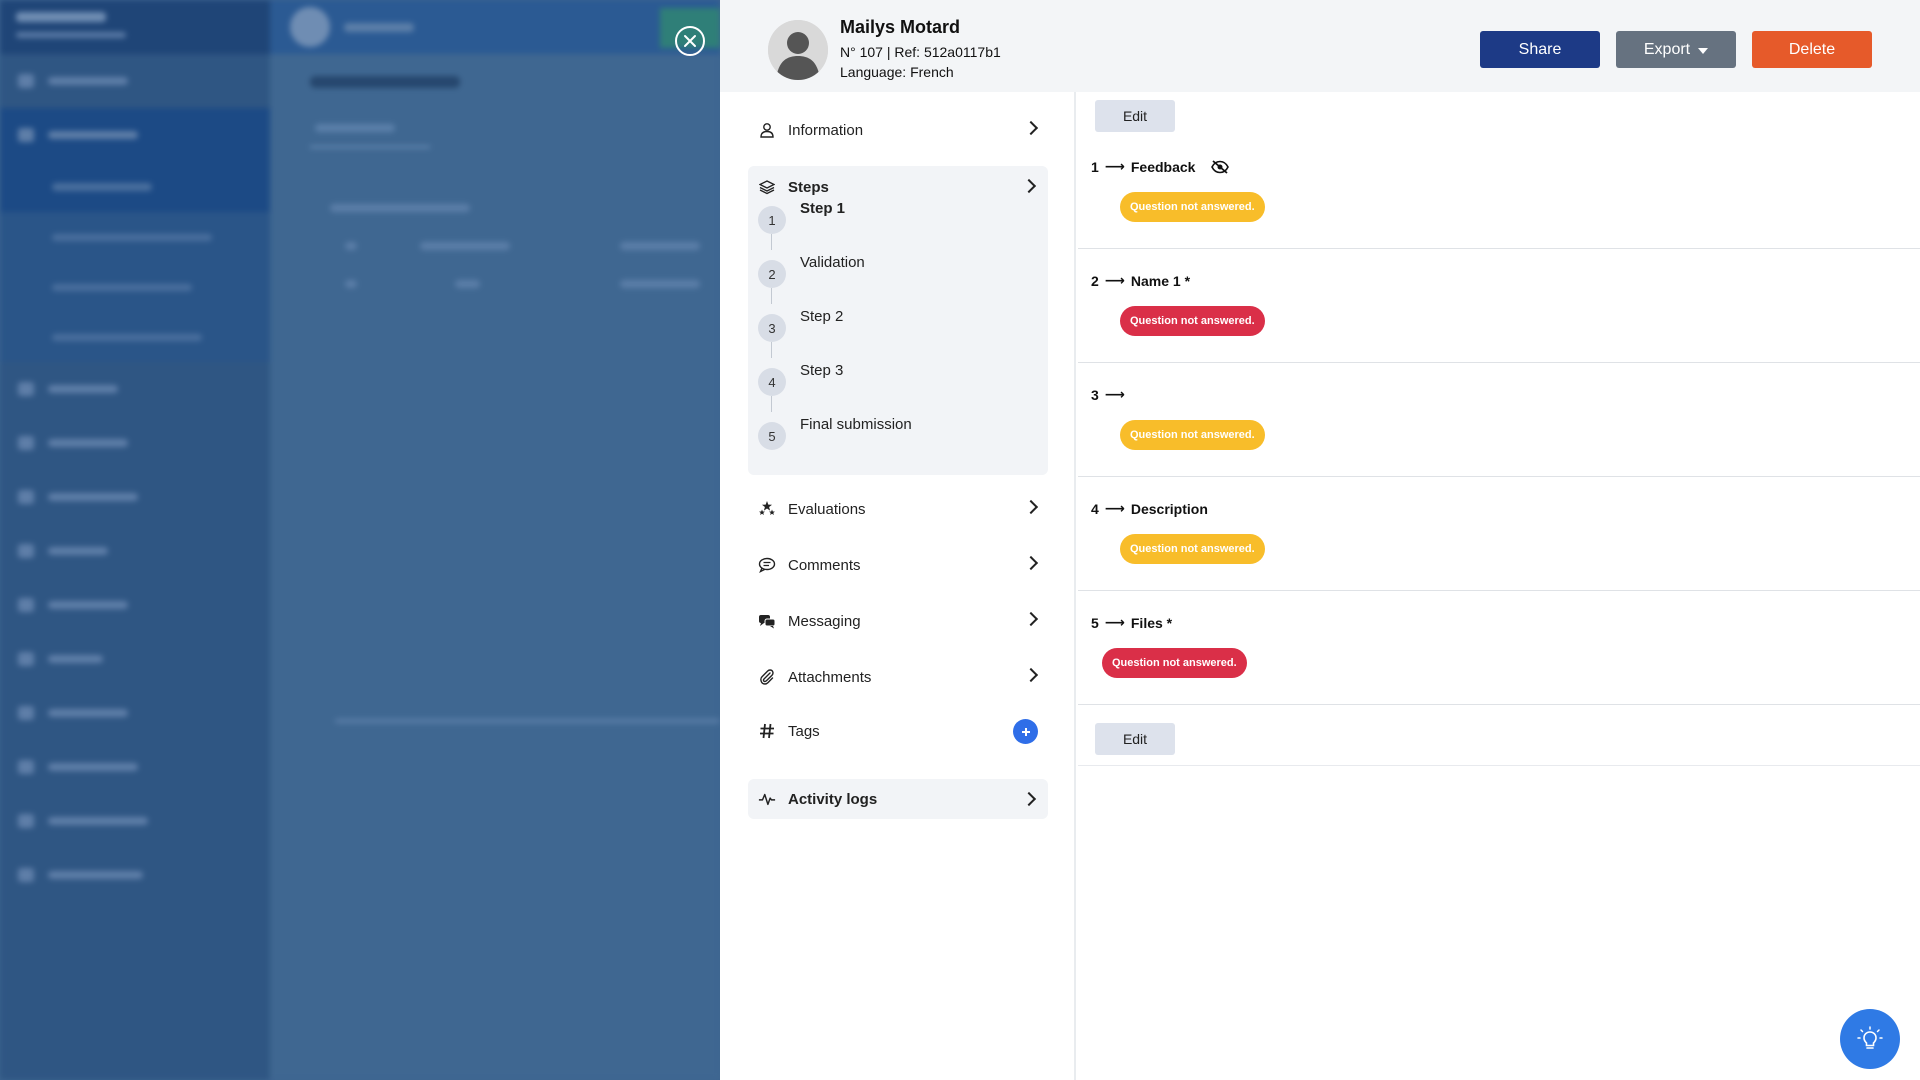 The width and height of the screenshot is (1920, 1080). What do you see at coordinates (1095, 508) in the screenshot?
I see `question-number: 4` at bounding box center [1095, 508].